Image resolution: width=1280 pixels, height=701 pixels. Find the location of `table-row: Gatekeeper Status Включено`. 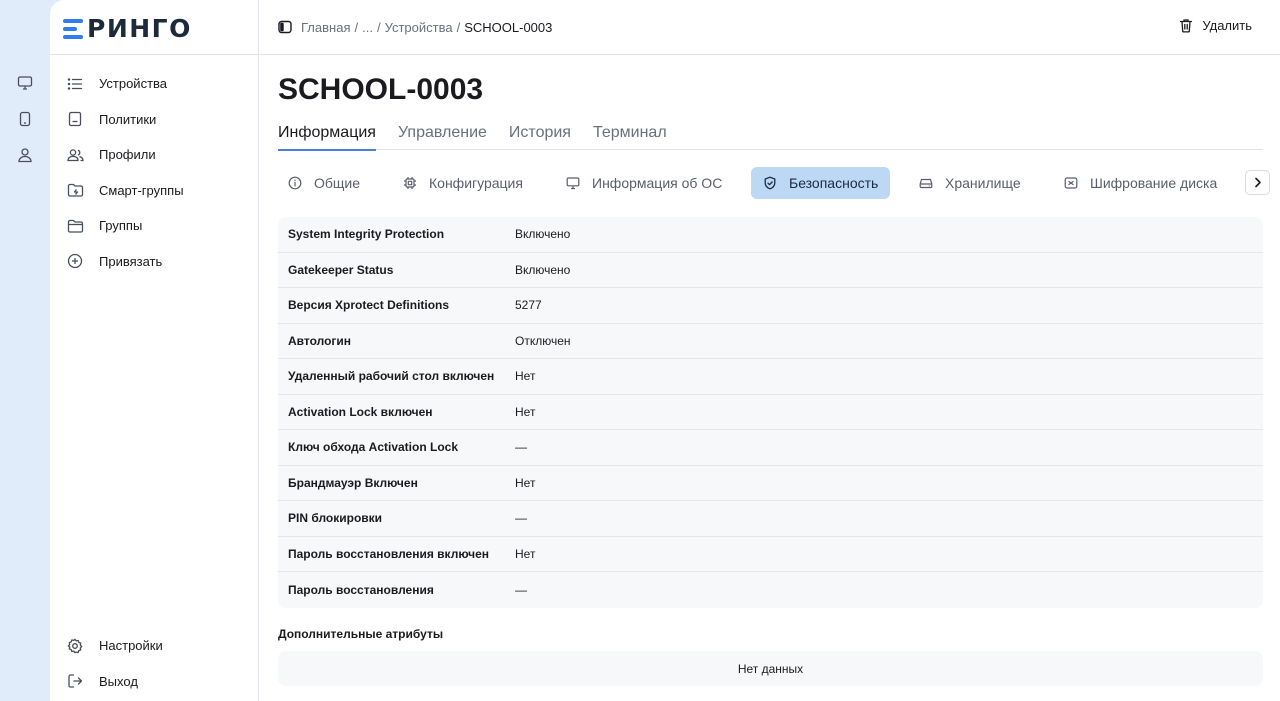

table-row: Gatekeeper Status Включено is located at coordinates (770, 270).